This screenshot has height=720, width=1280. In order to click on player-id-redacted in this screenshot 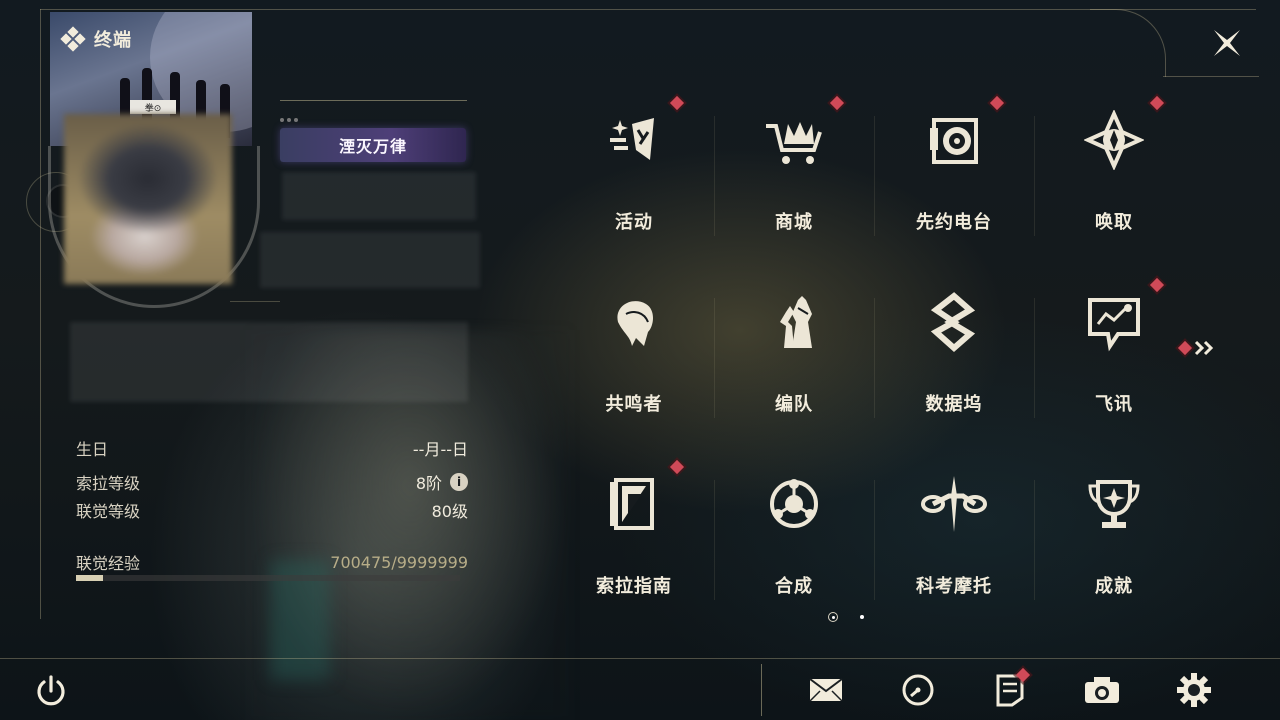, I will do `click(370, 260)`.